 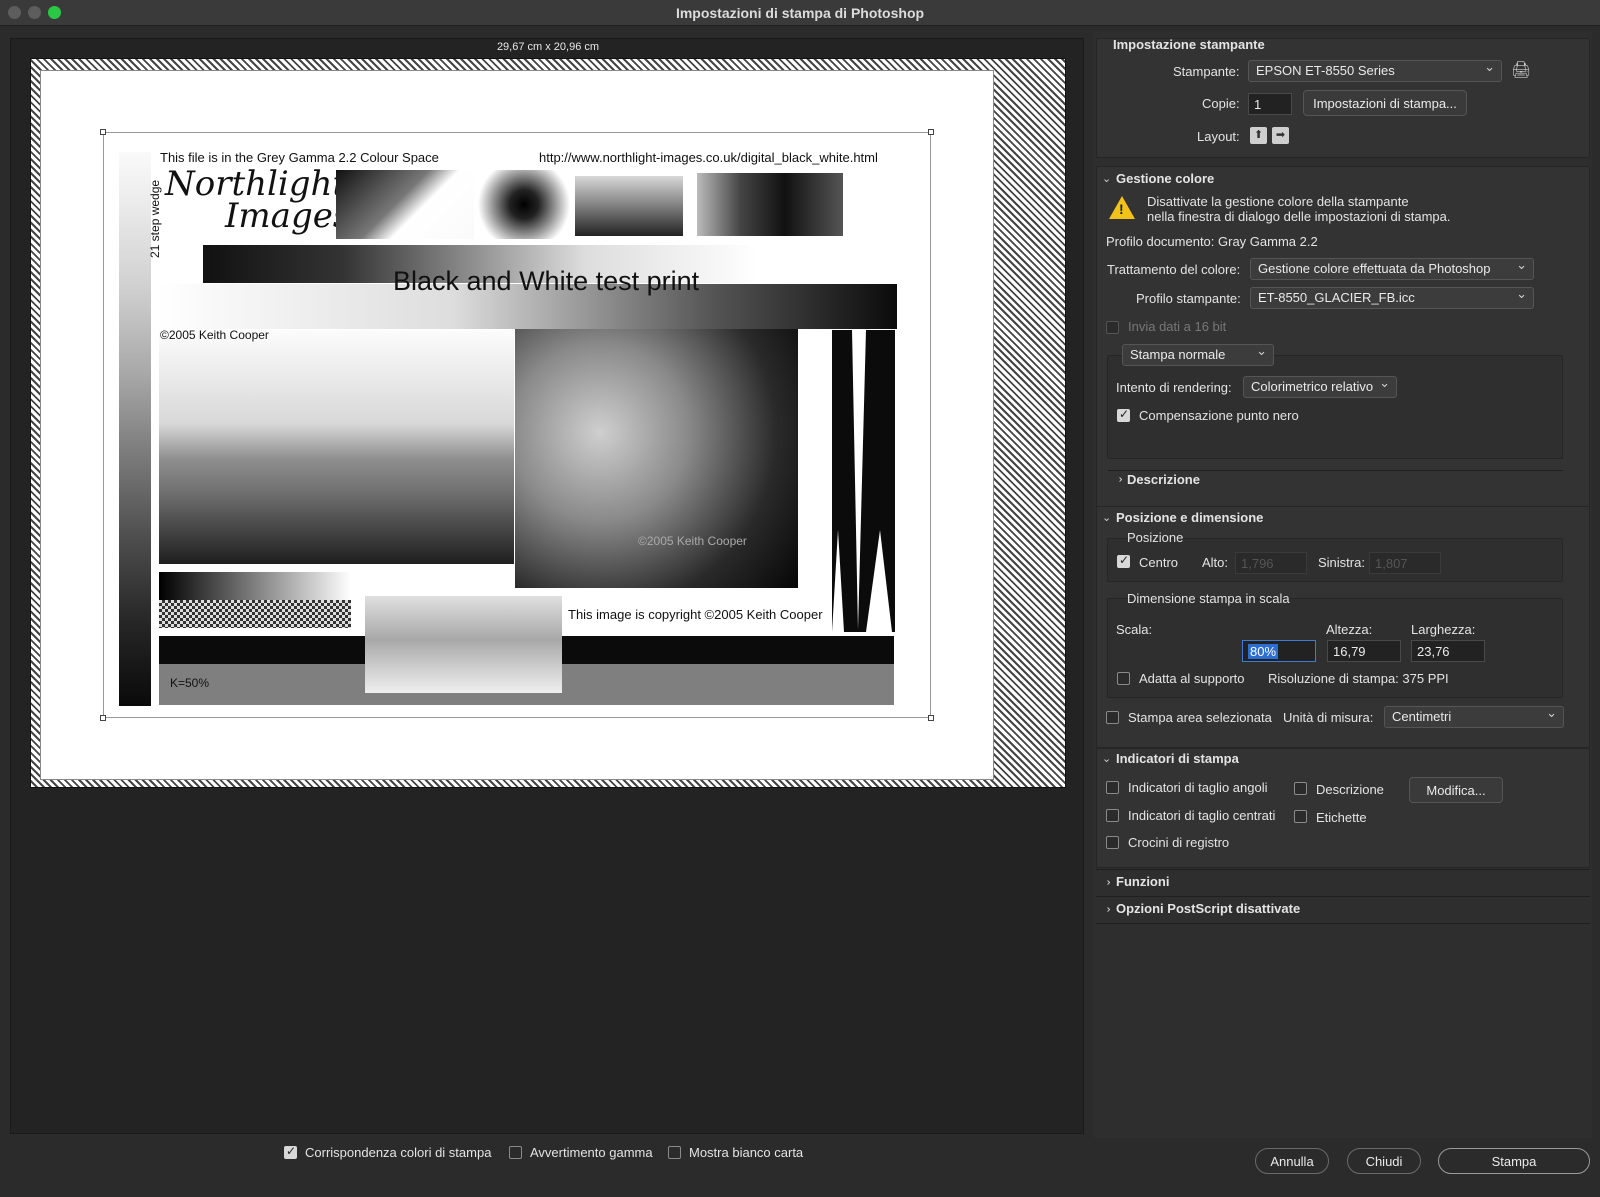 What do you see at coordinates (1280, 135) in the screenshot?
I see `landscape-layout-icon: ➡` at bounding box center [1280, 135].